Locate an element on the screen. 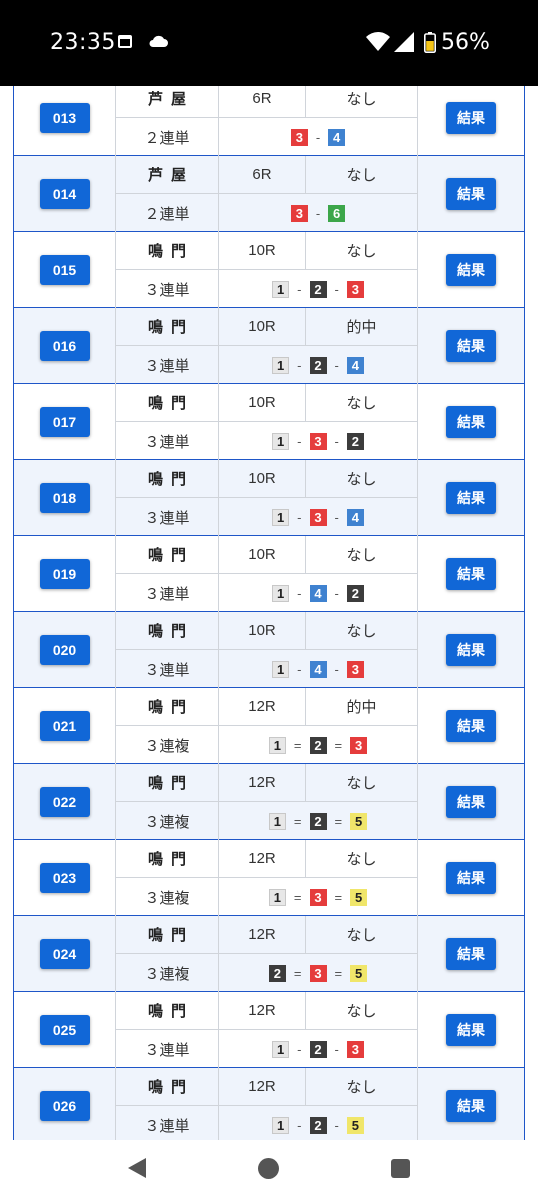 The height and width of the screenshot is (1200, 538). bet-id-button: 016 is located at coordinates (64, 346).